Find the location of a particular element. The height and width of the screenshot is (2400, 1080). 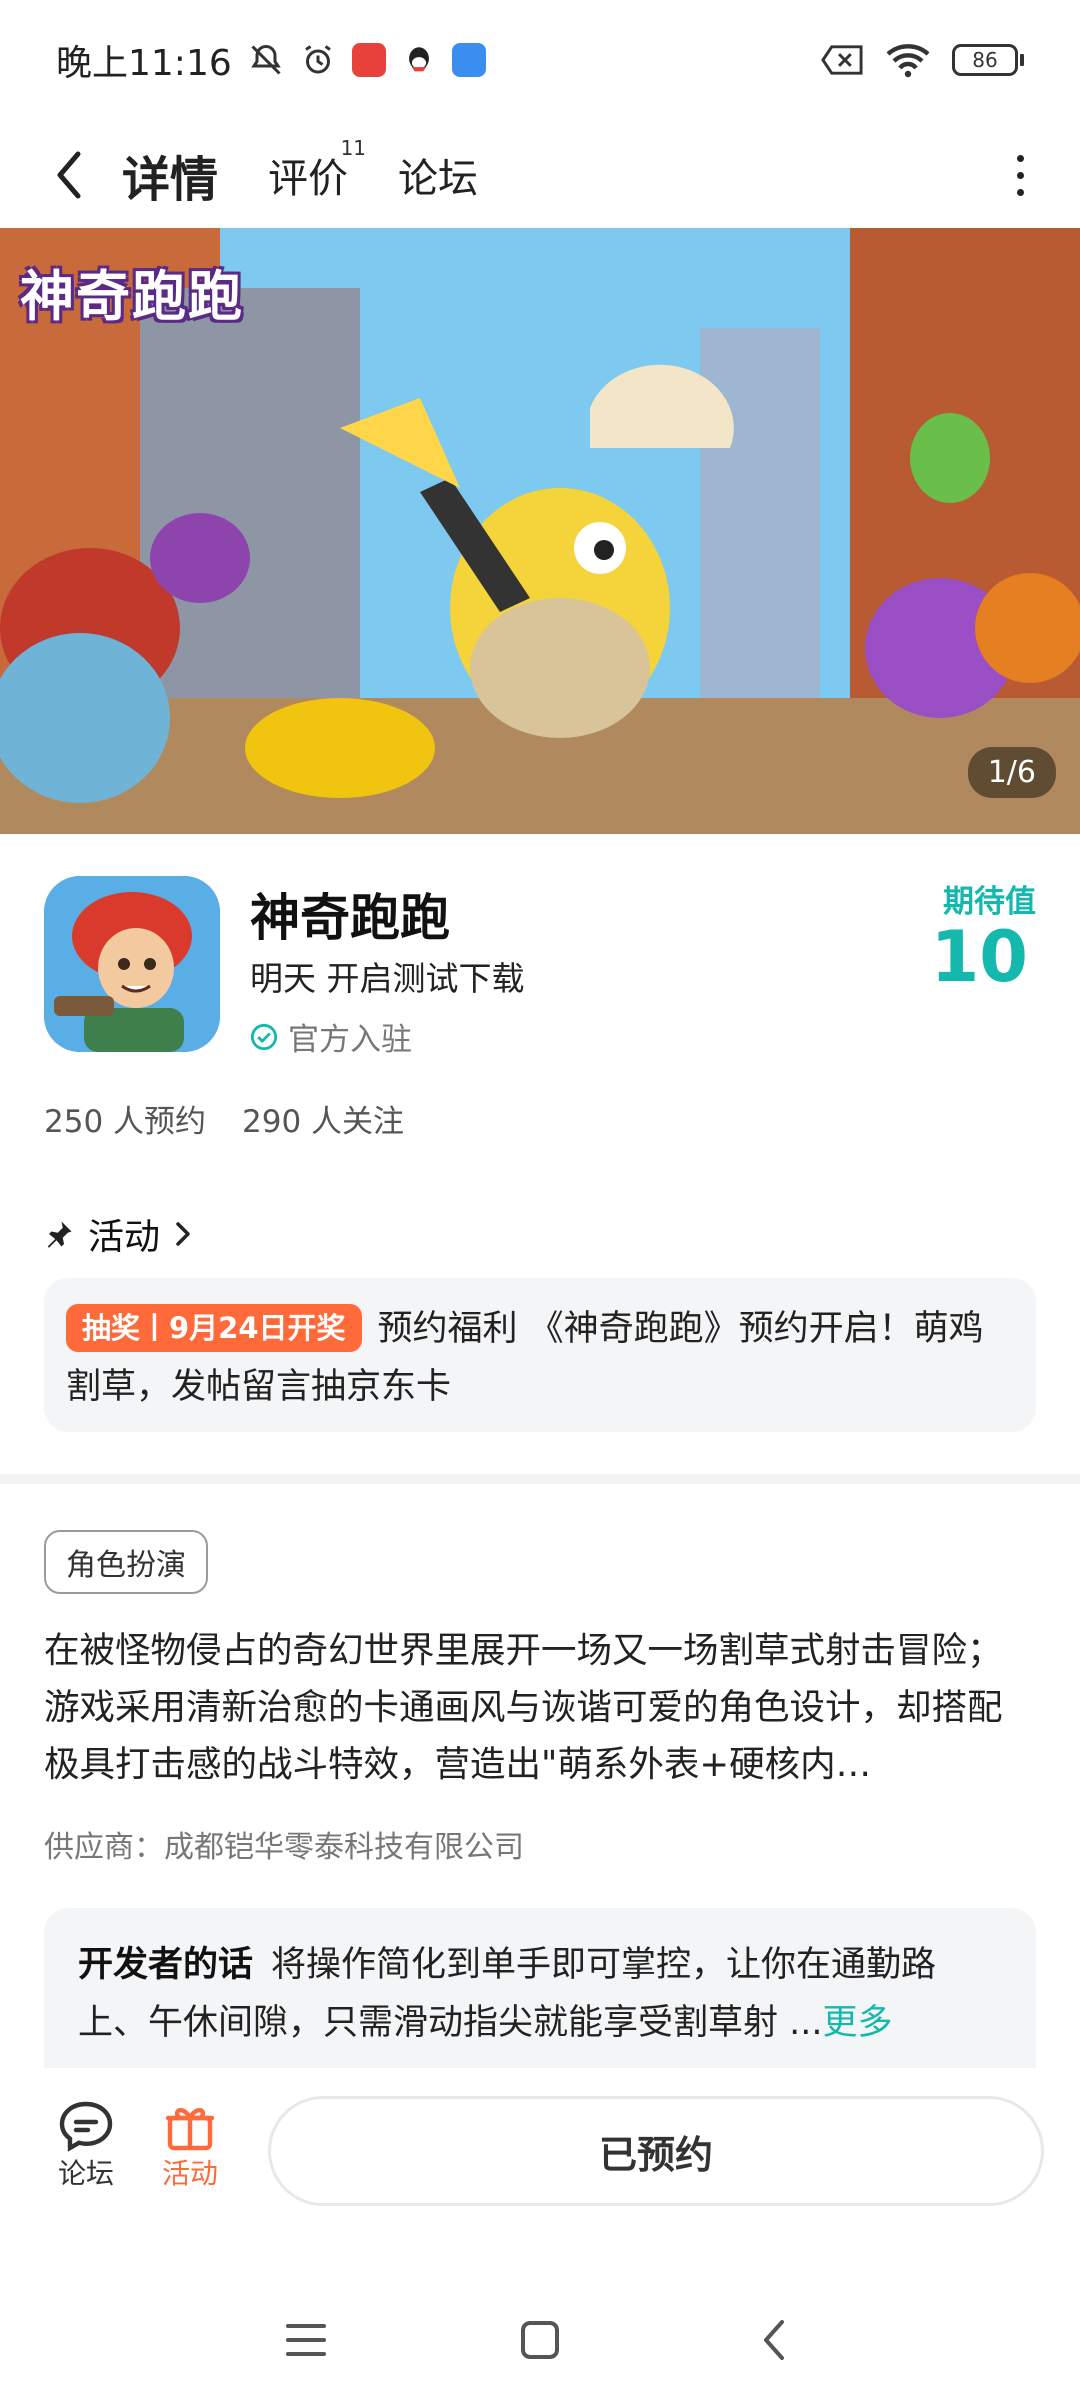

app-icon-character is located at coordinates (132, 964).